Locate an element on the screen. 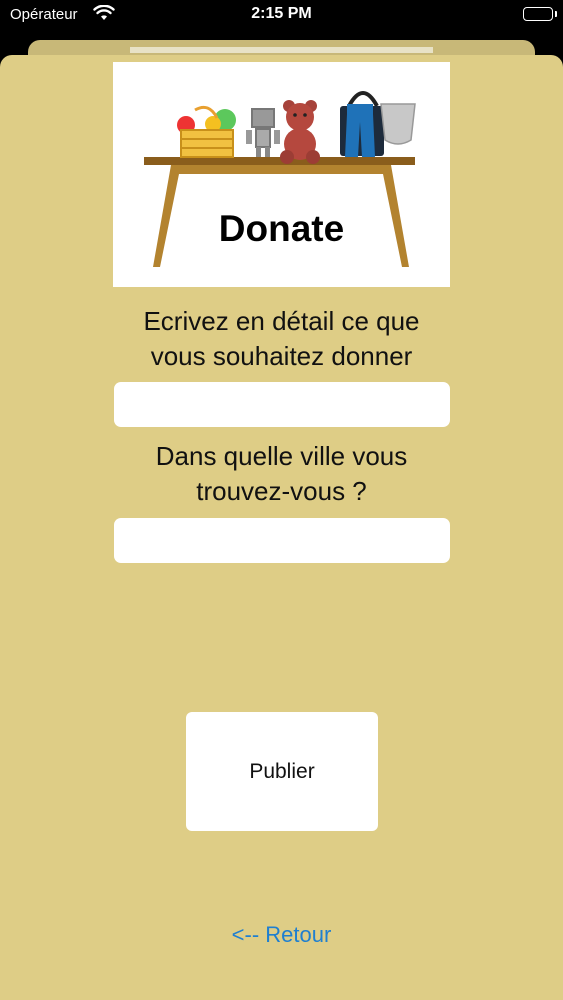  clock: 2:15 PM is located at coordinates (281, 13).